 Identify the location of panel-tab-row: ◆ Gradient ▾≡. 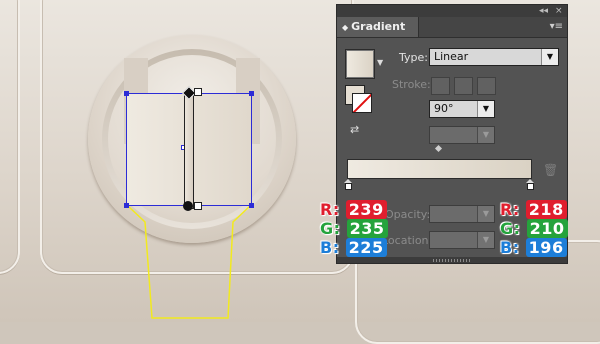
(452, 27).